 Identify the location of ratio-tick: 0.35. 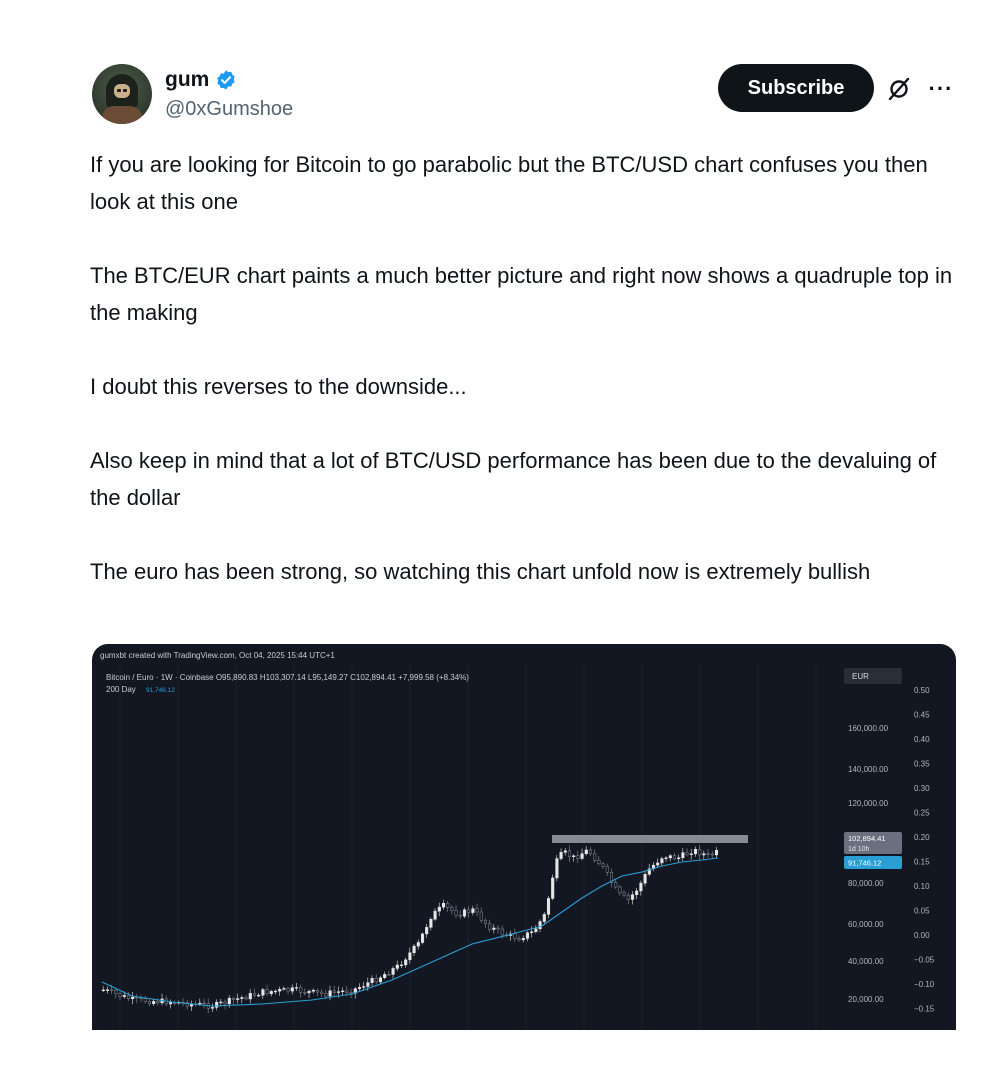
(922, 764).